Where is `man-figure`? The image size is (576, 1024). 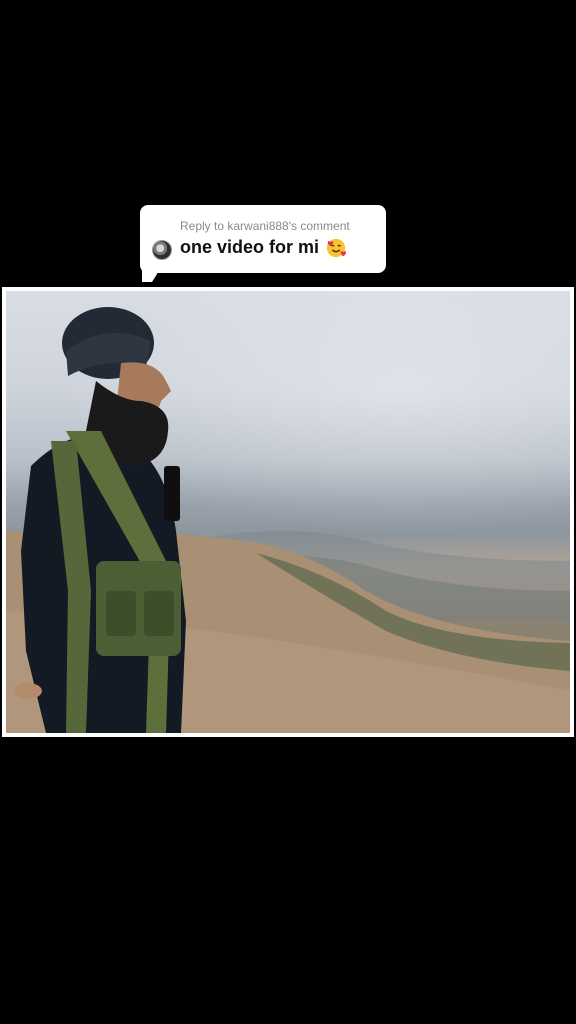
man-figure is located at coordinates (100, 520).